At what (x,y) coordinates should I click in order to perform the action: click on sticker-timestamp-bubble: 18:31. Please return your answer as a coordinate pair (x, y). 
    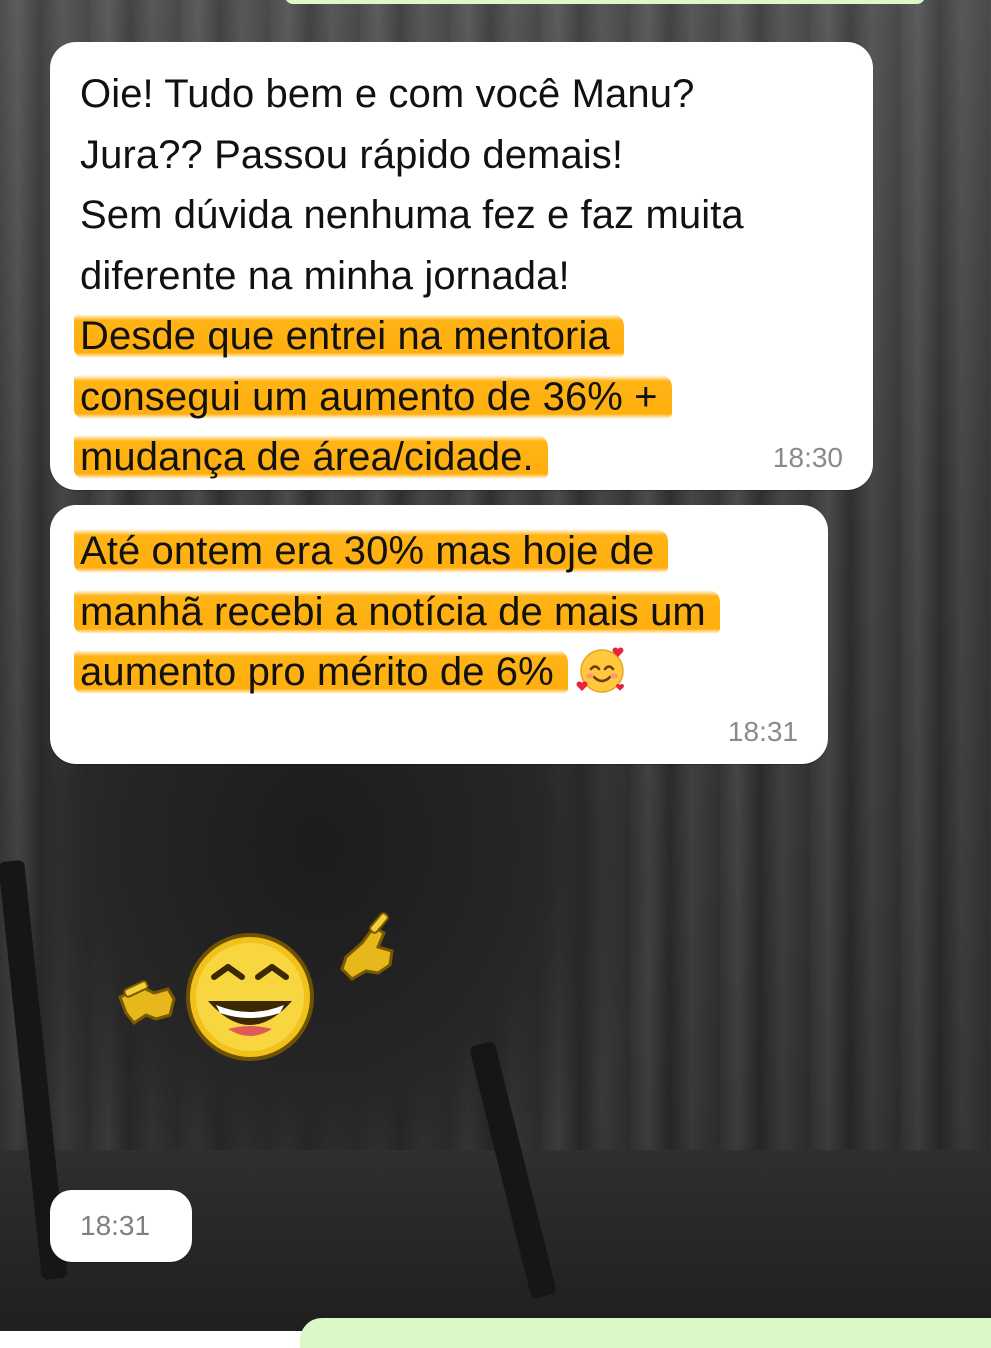
    Looking at the image, I should click on (121, 1226).